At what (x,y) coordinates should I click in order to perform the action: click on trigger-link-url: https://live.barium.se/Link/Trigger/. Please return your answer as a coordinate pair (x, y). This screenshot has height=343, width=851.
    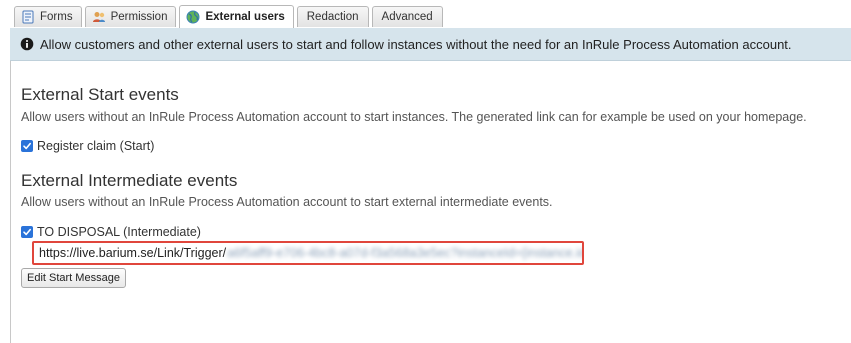
    Looking at the image, I should click on (133, 253).